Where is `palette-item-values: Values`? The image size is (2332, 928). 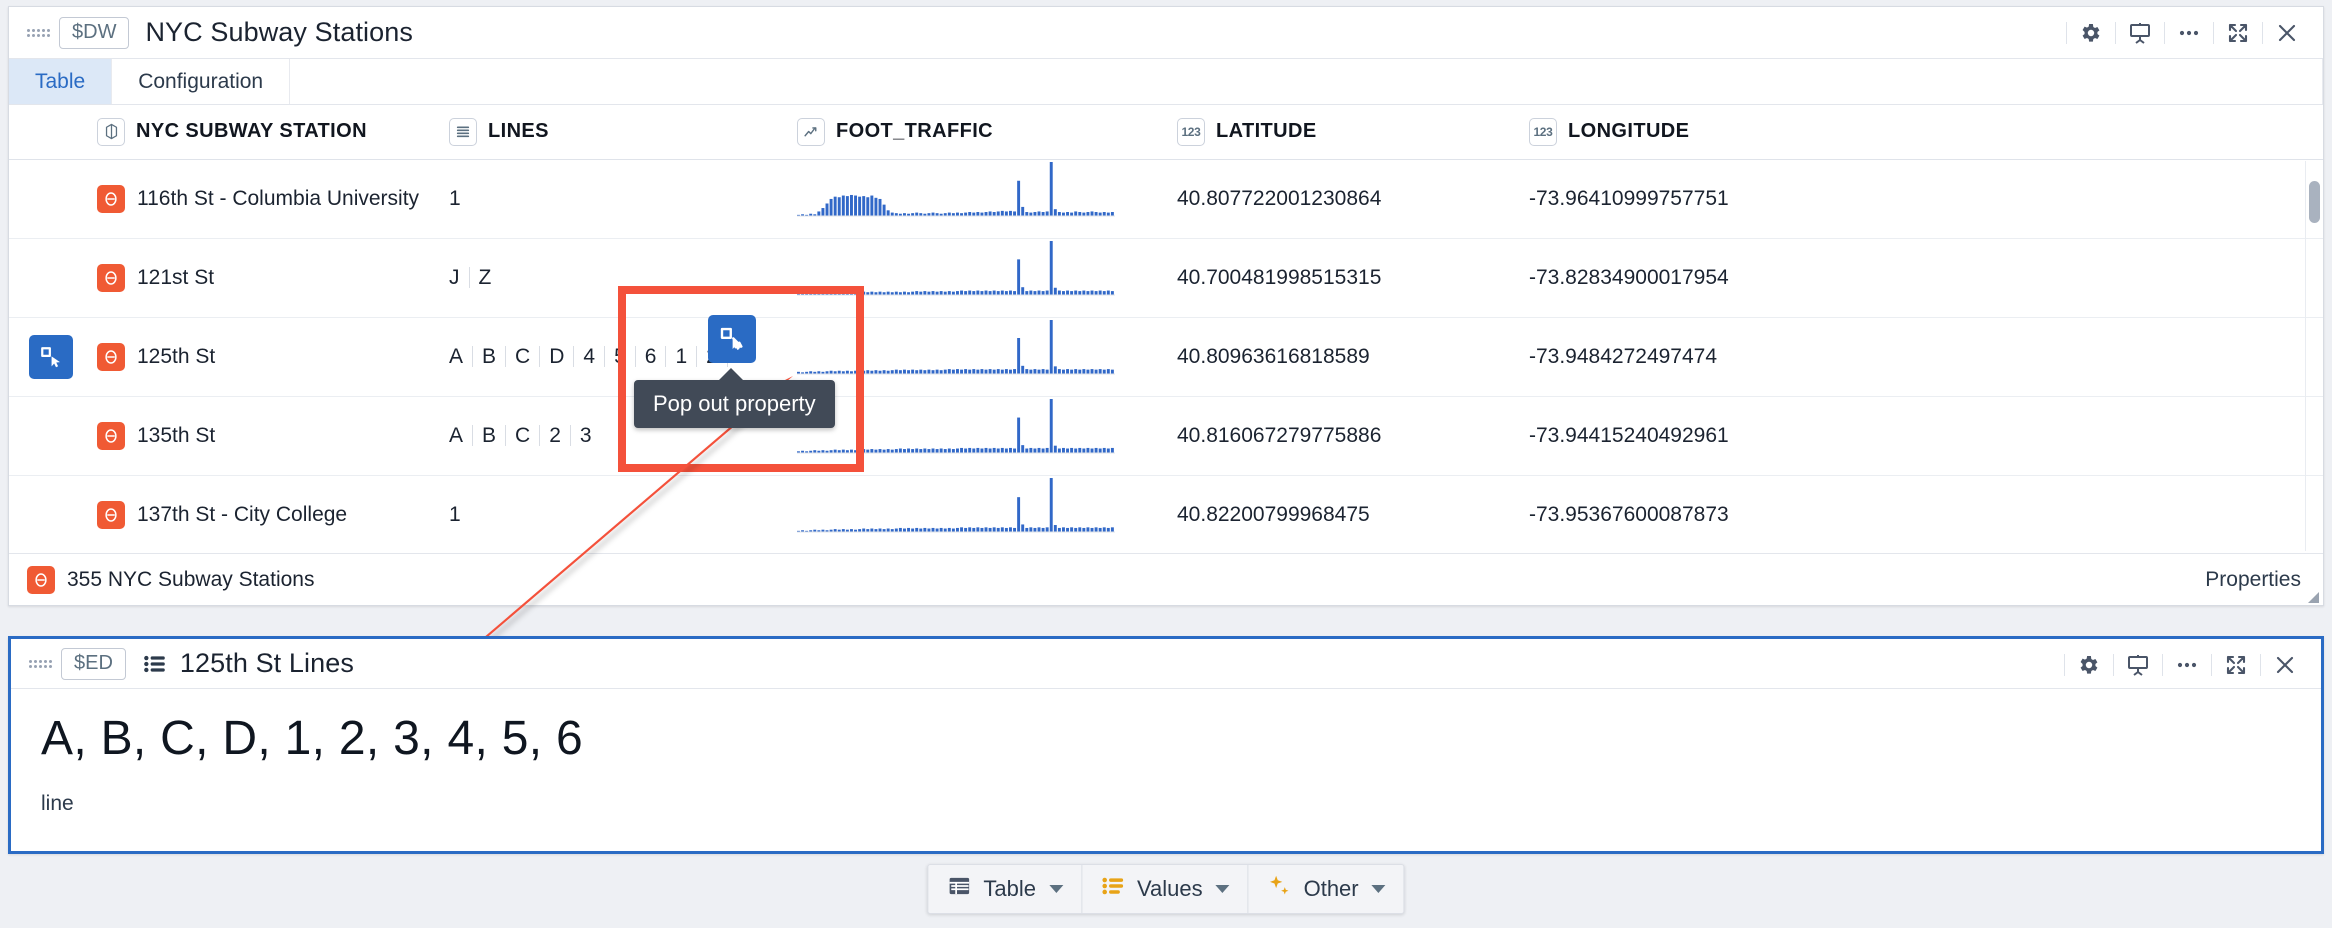
palette-item-values: Values is located at coordinates (1165, 889).